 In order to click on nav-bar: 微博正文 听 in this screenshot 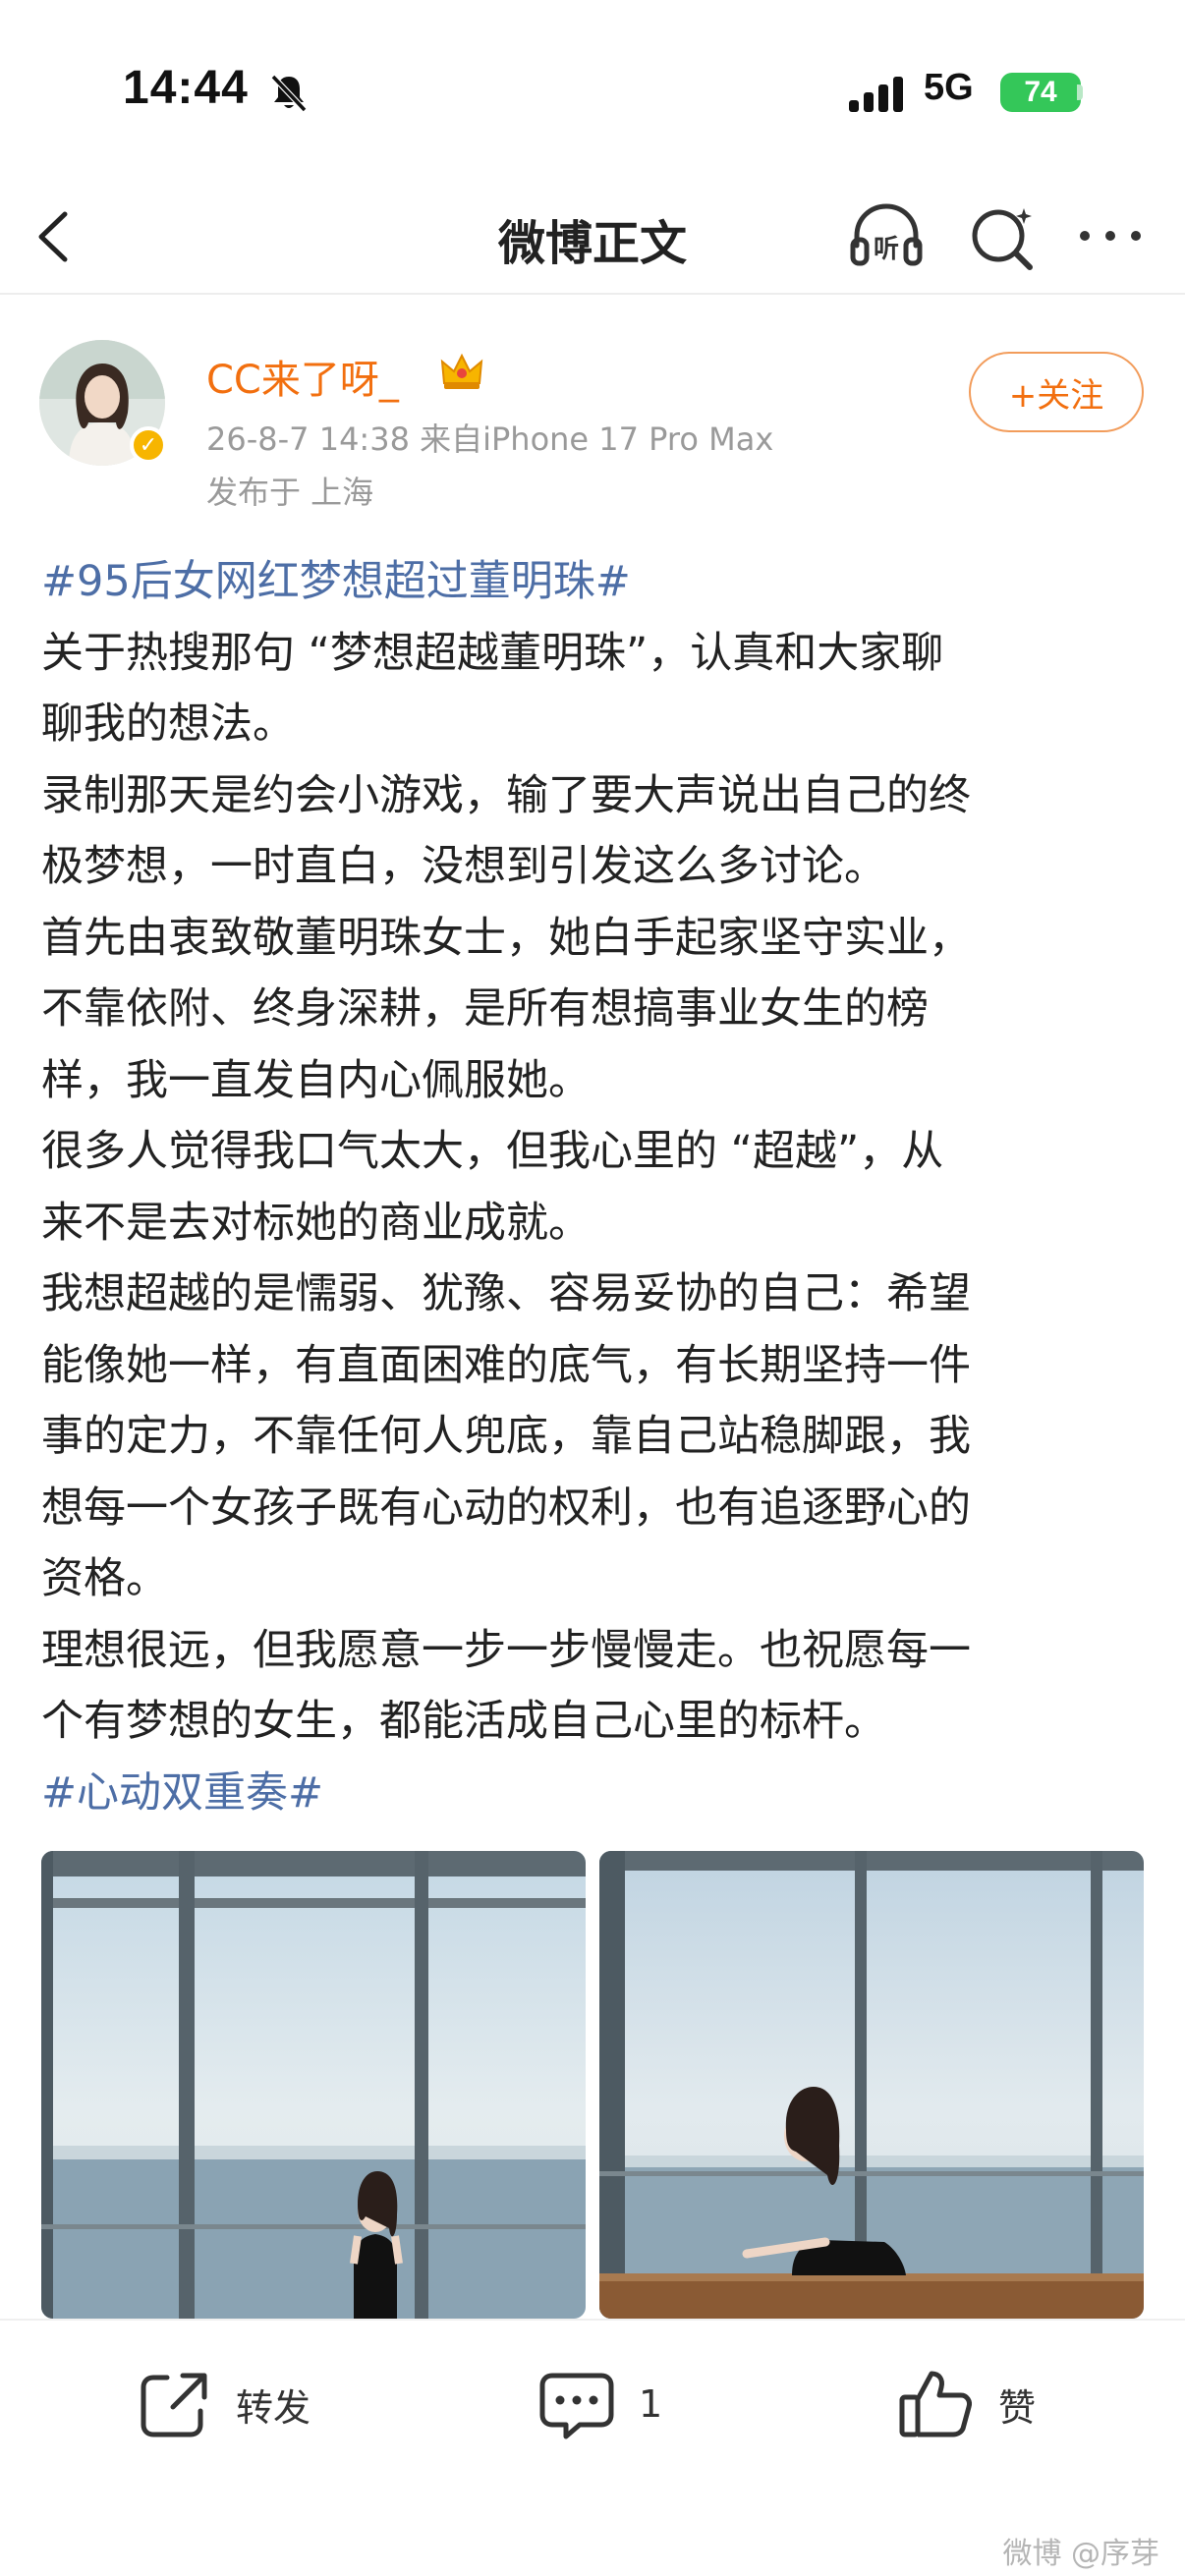, I will do `click(592, 236)`.